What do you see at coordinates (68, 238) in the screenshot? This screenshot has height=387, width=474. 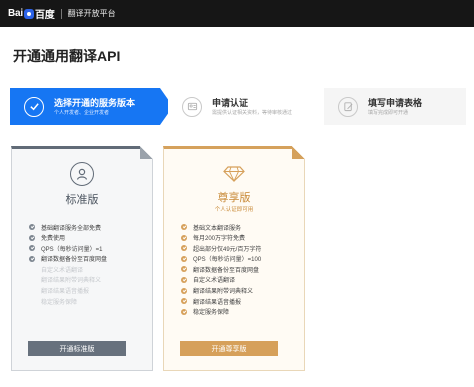 I see `feature-item: 免费使用` at bounding box center [68, 238].